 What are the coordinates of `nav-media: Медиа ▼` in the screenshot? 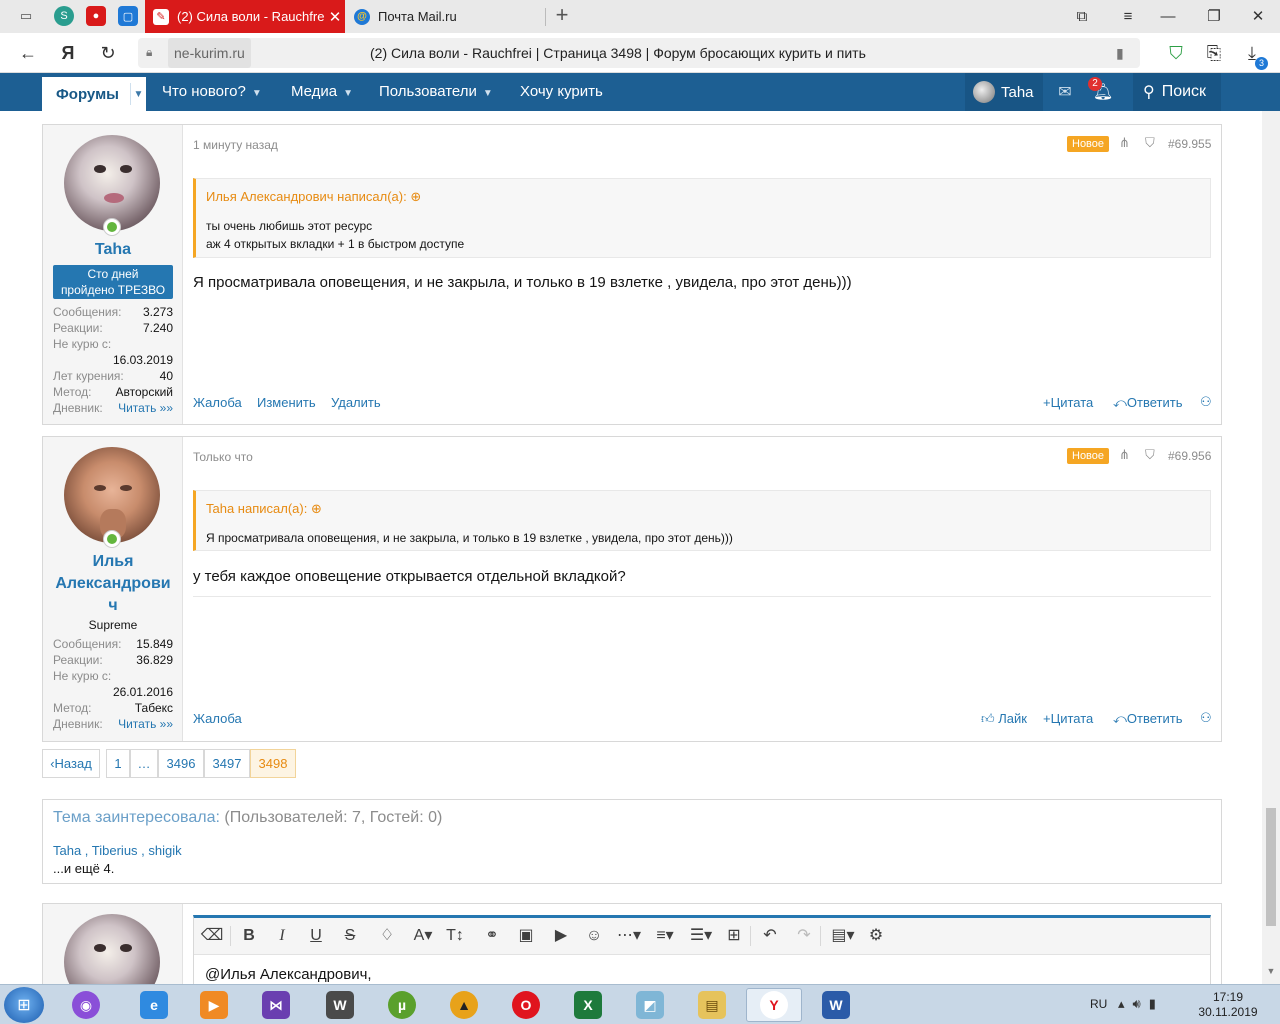 It's located at (322, 92).